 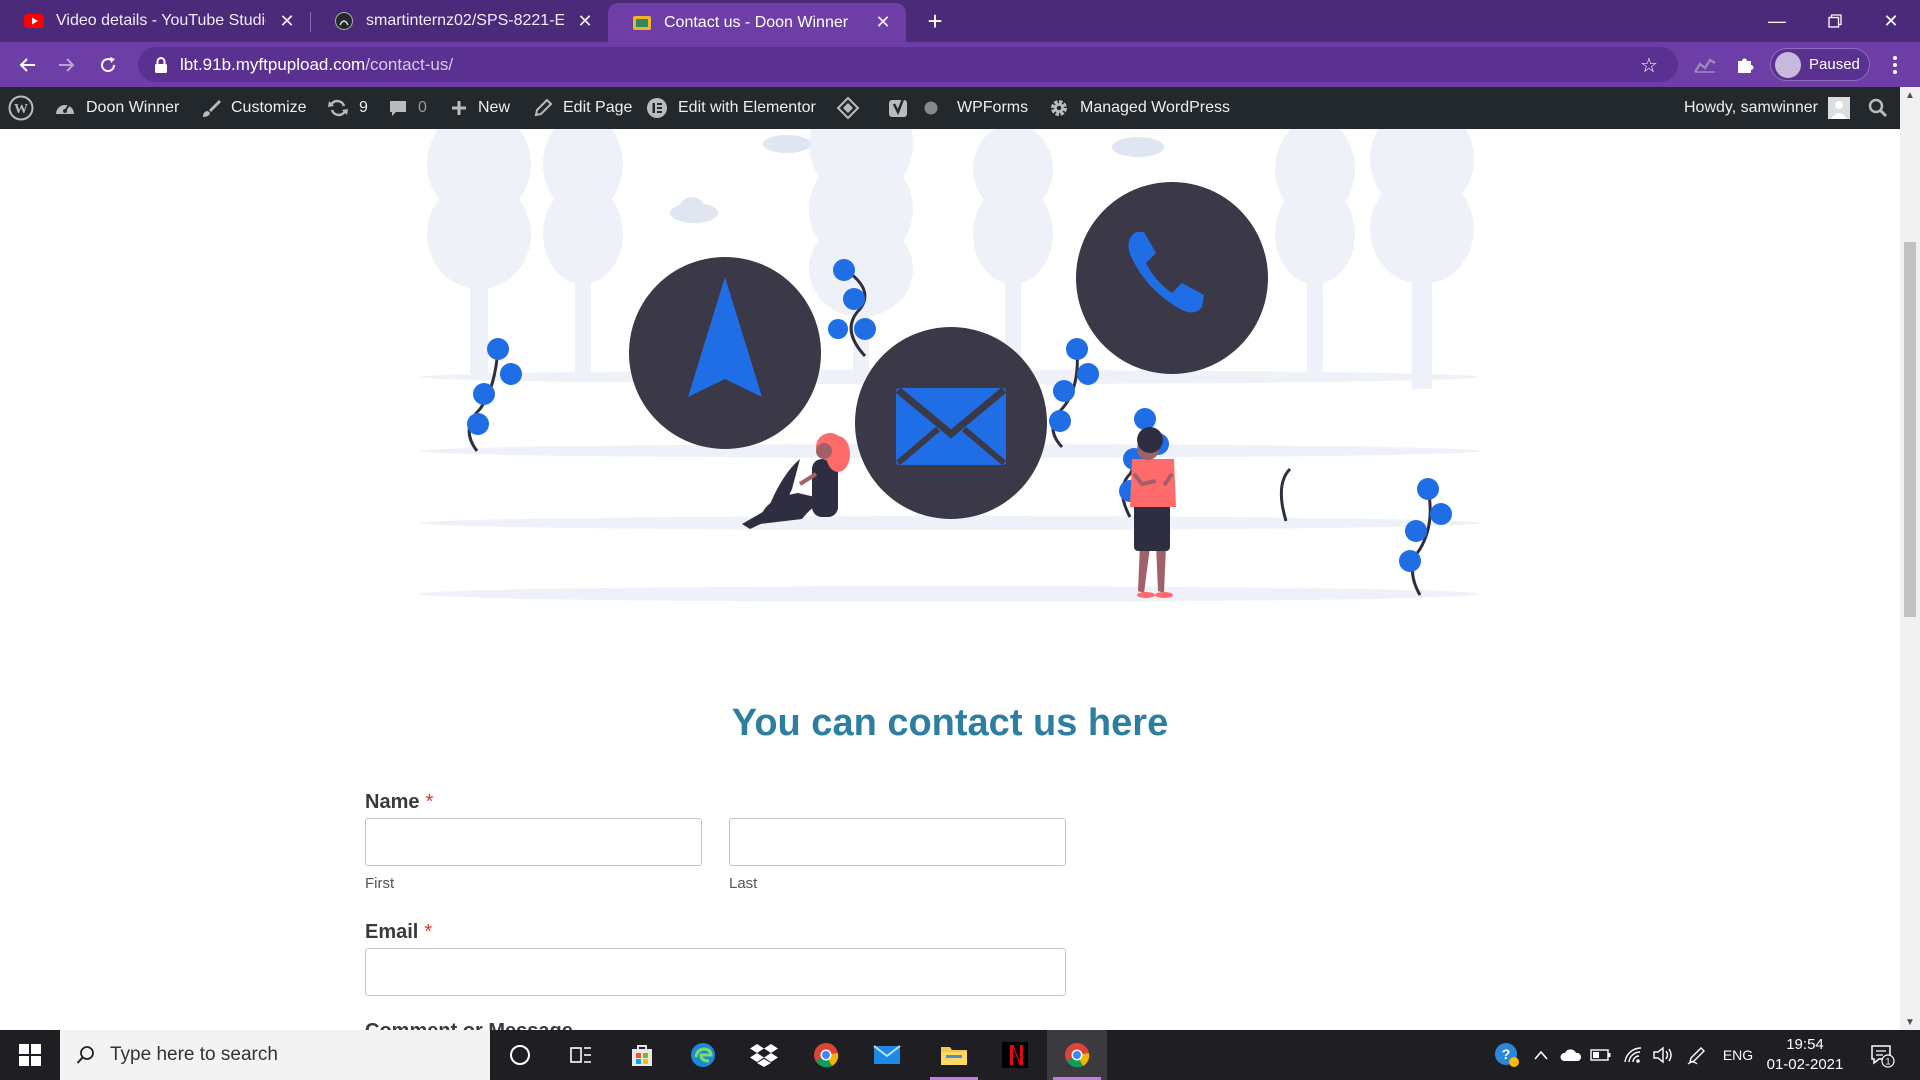 I want to click on dropbox-icon, so click(x=764, y=1055).